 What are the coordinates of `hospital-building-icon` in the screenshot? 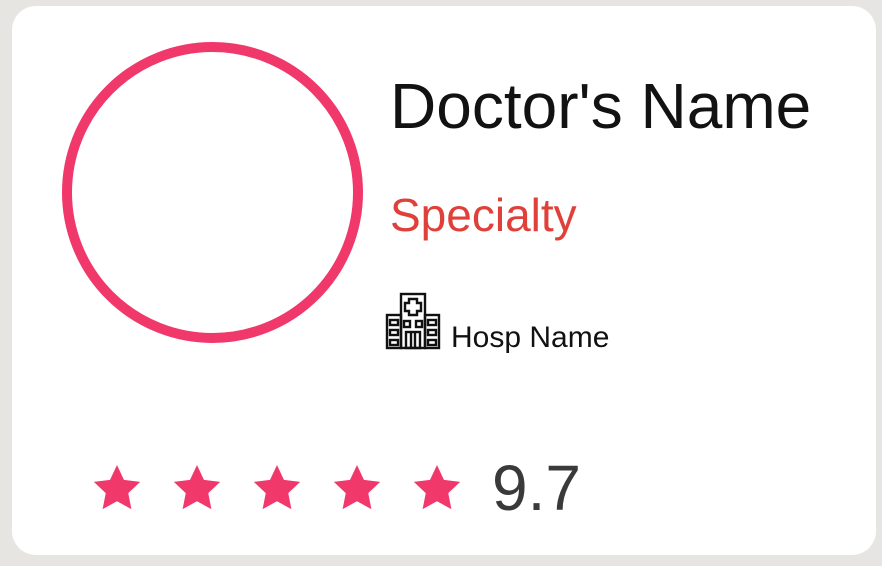 It's located at (413, 321).